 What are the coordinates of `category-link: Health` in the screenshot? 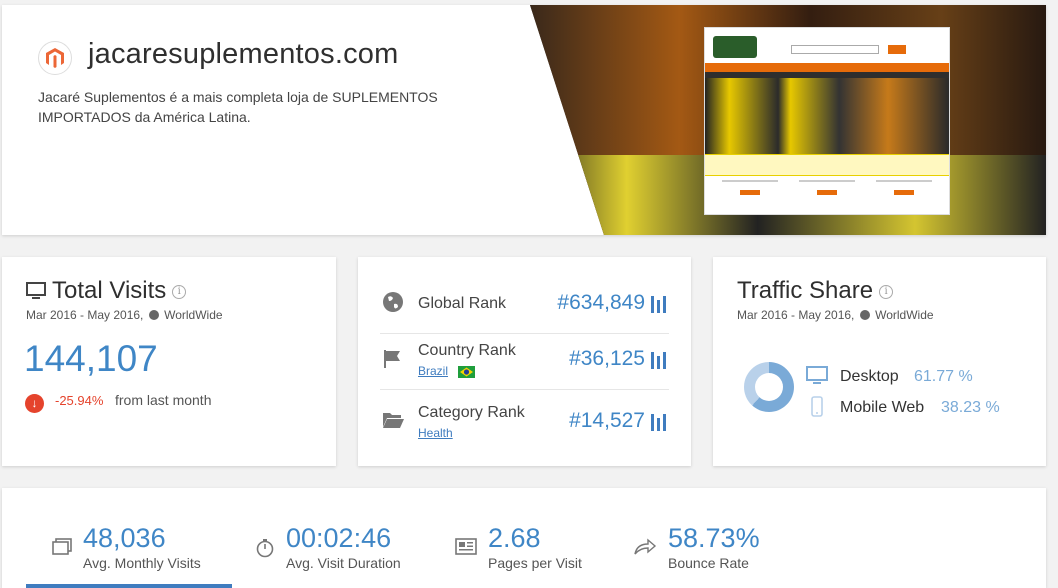 It's located at (435, 433).